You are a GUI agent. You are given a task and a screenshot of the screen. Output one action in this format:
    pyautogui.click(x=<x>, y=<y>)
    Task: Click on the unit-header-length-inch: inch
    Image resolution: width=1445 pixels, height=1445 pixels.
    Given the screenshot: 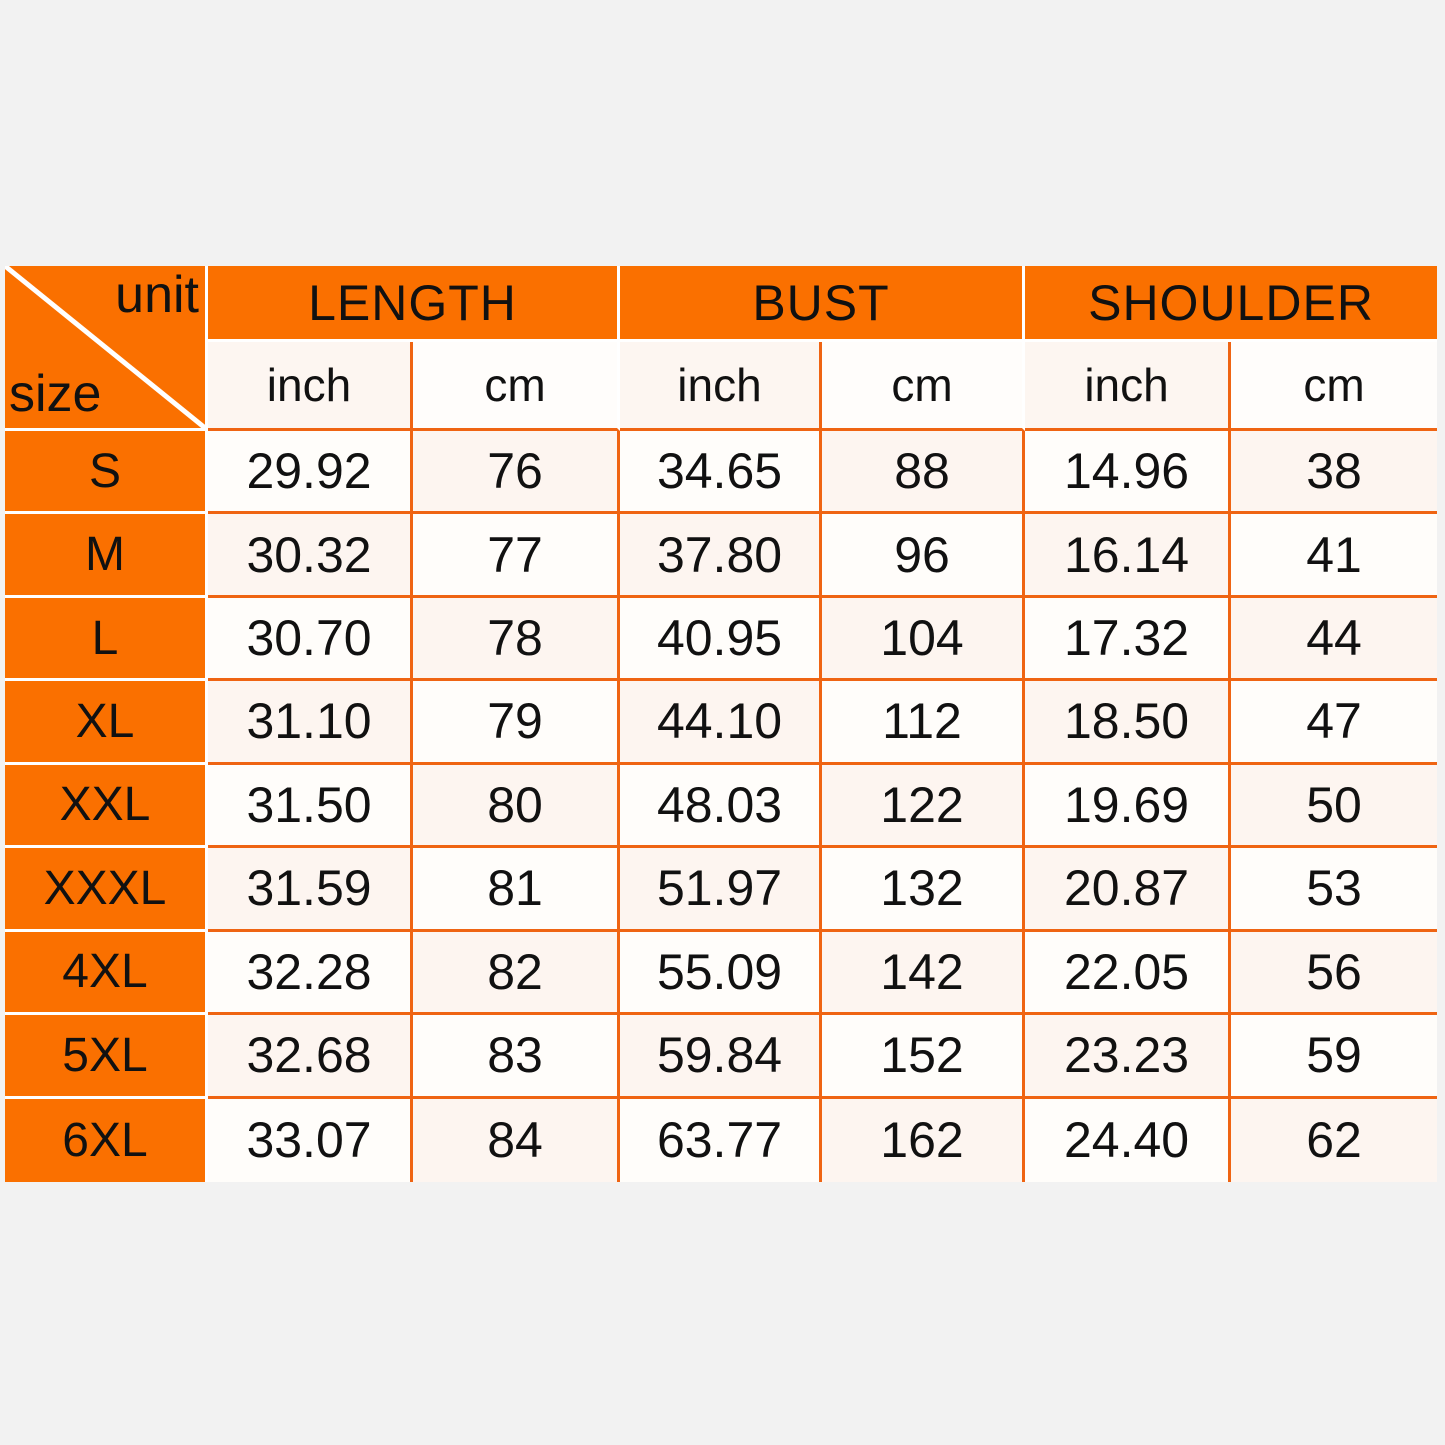 What is the action you would take?
    pyautogui.click(x=310, y=386)
    